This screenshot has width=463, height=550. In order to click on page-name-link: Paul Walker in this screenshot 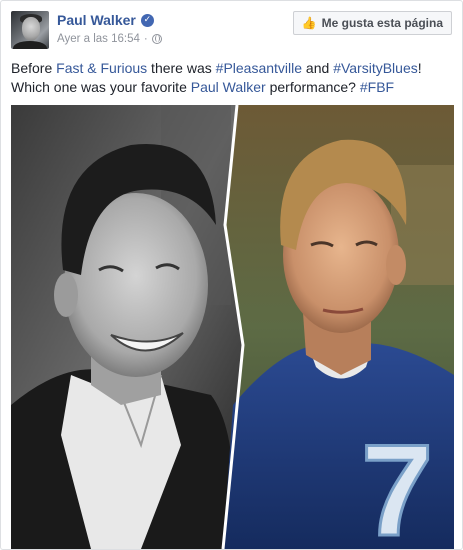, I will do `click(96, 20)`.